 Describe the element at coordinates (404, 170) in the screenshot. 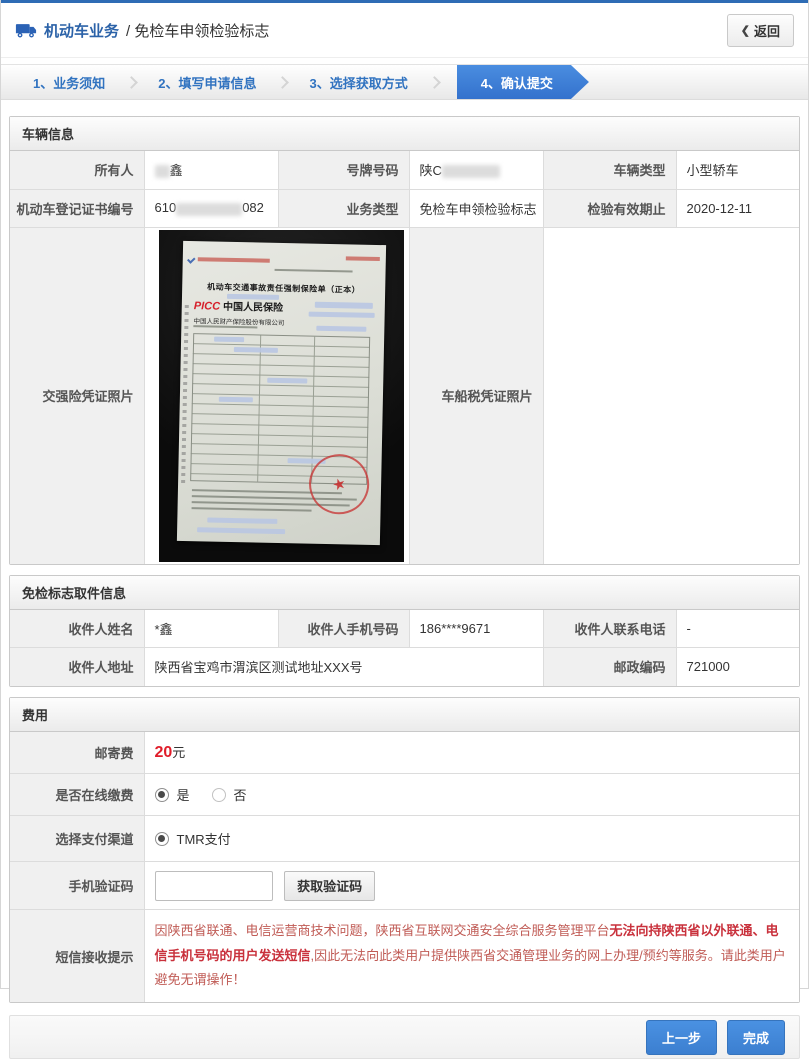

I see `table-row: 所有人 鑫 号牌号码 陕C 车辆类型 小型轿车` at that location.